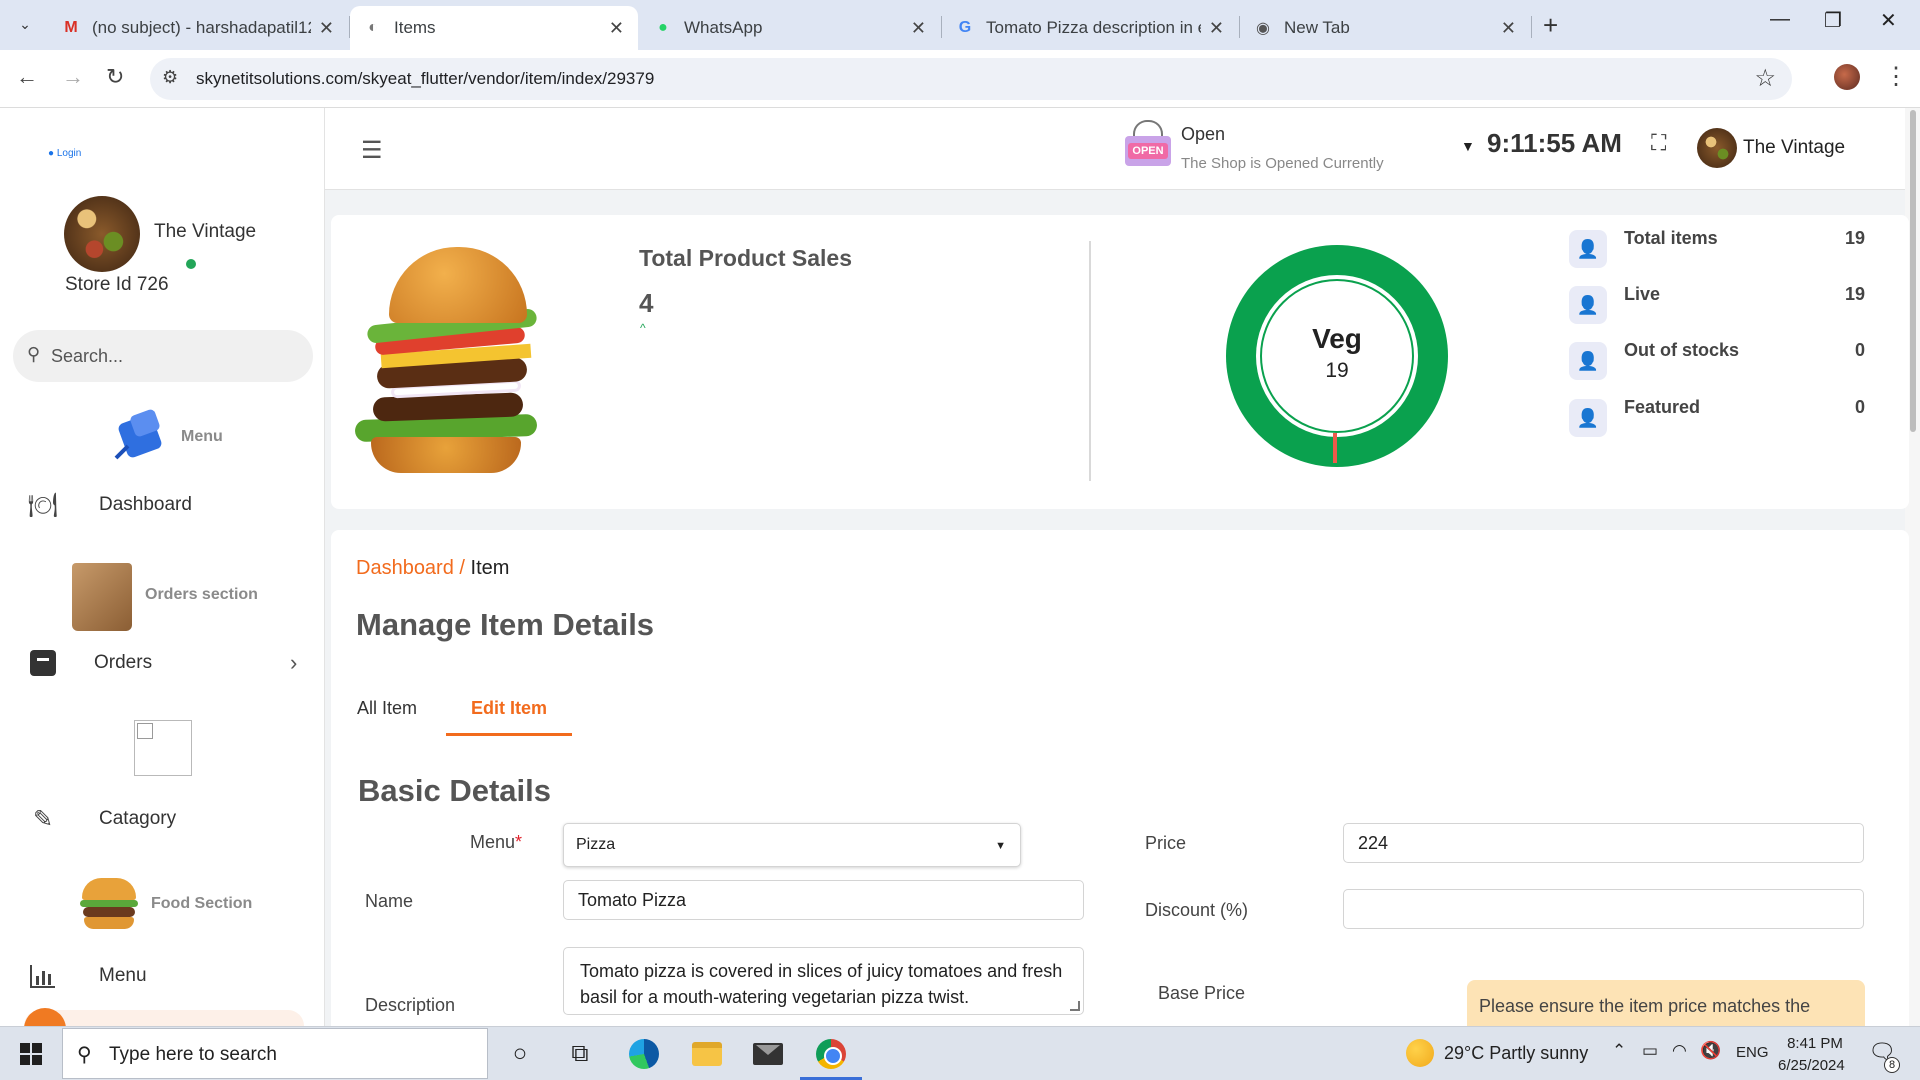  What do you see at coordinates (162, 663) in the screenshot?
I see `sidebar-item-orders: Orders ›` at bounding box center [162, 663].